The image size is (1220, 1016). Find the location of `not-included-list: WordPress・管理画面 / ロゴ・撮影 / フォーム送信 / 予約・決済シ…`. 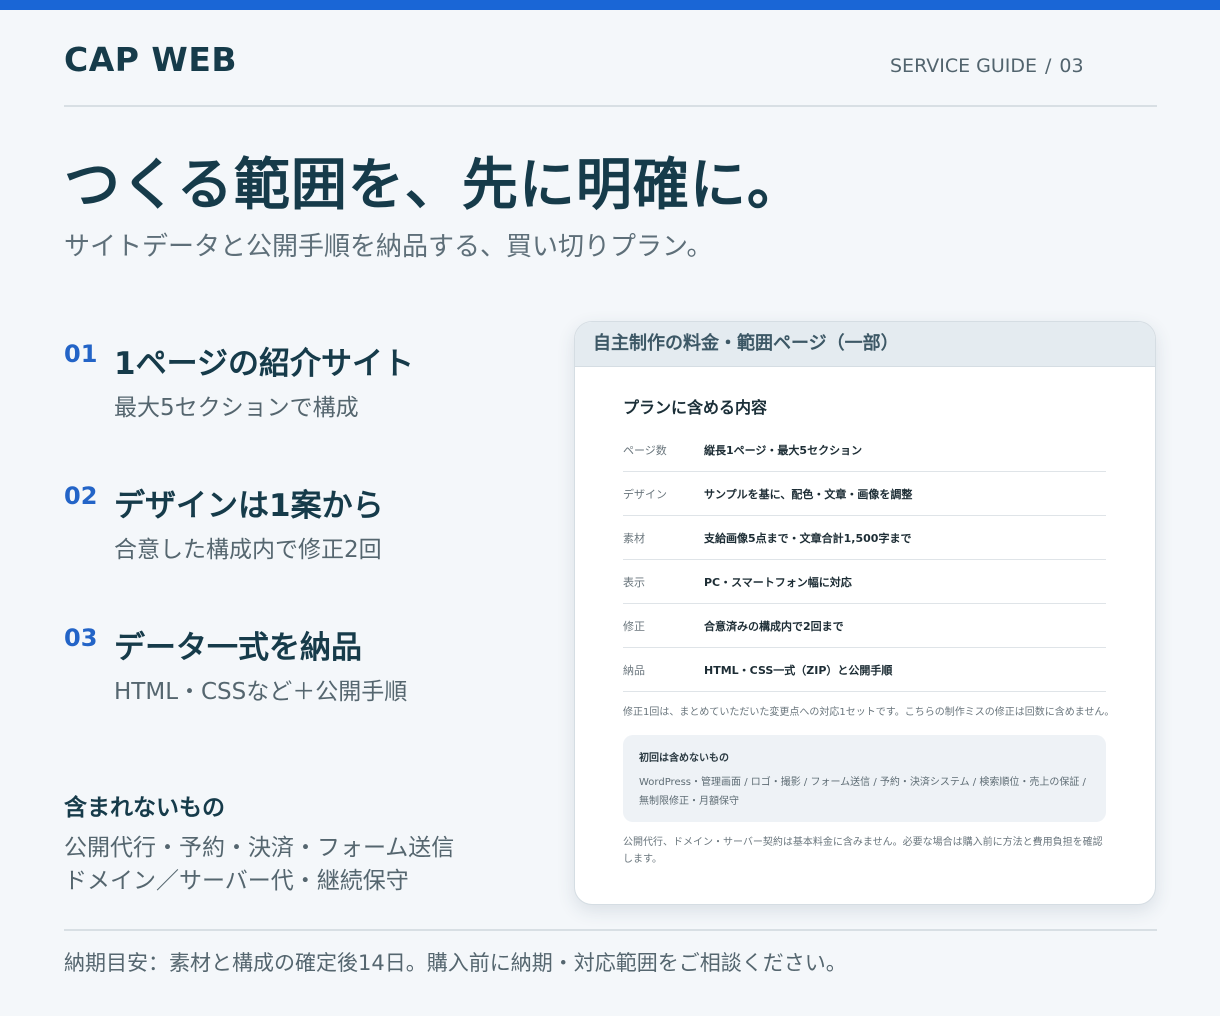

not-included-list: WordPress・管理画面 / ロゴ・撮影 / フォーム送信 / 予約・決済シ… is located at coordinates (862, 792).